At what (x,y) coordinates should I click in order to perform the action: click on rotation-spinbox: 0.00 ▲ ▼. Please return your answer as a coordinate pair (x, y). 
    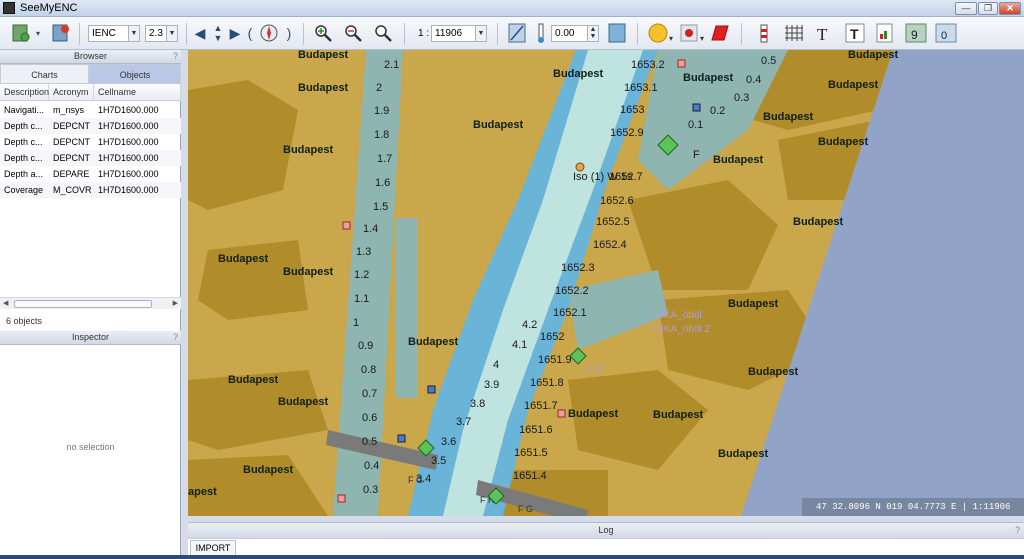
    Looking at the image, I should click on (575, 33).